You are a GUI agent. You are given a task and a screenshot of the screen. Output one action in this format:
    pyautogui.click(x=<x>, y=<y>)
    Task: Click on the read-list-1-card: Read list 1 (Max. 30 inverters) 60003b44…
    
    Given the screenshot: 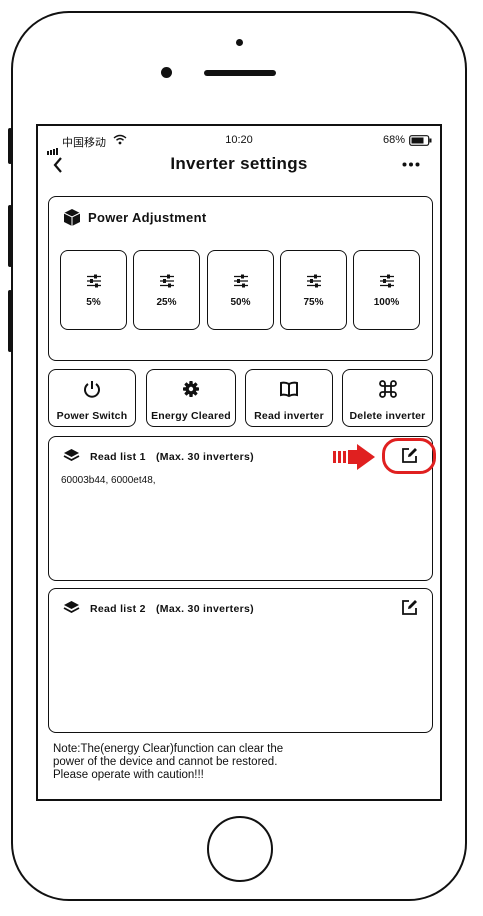 What is the action you would take?
    pyautogui.click(x=242, y=508)
    